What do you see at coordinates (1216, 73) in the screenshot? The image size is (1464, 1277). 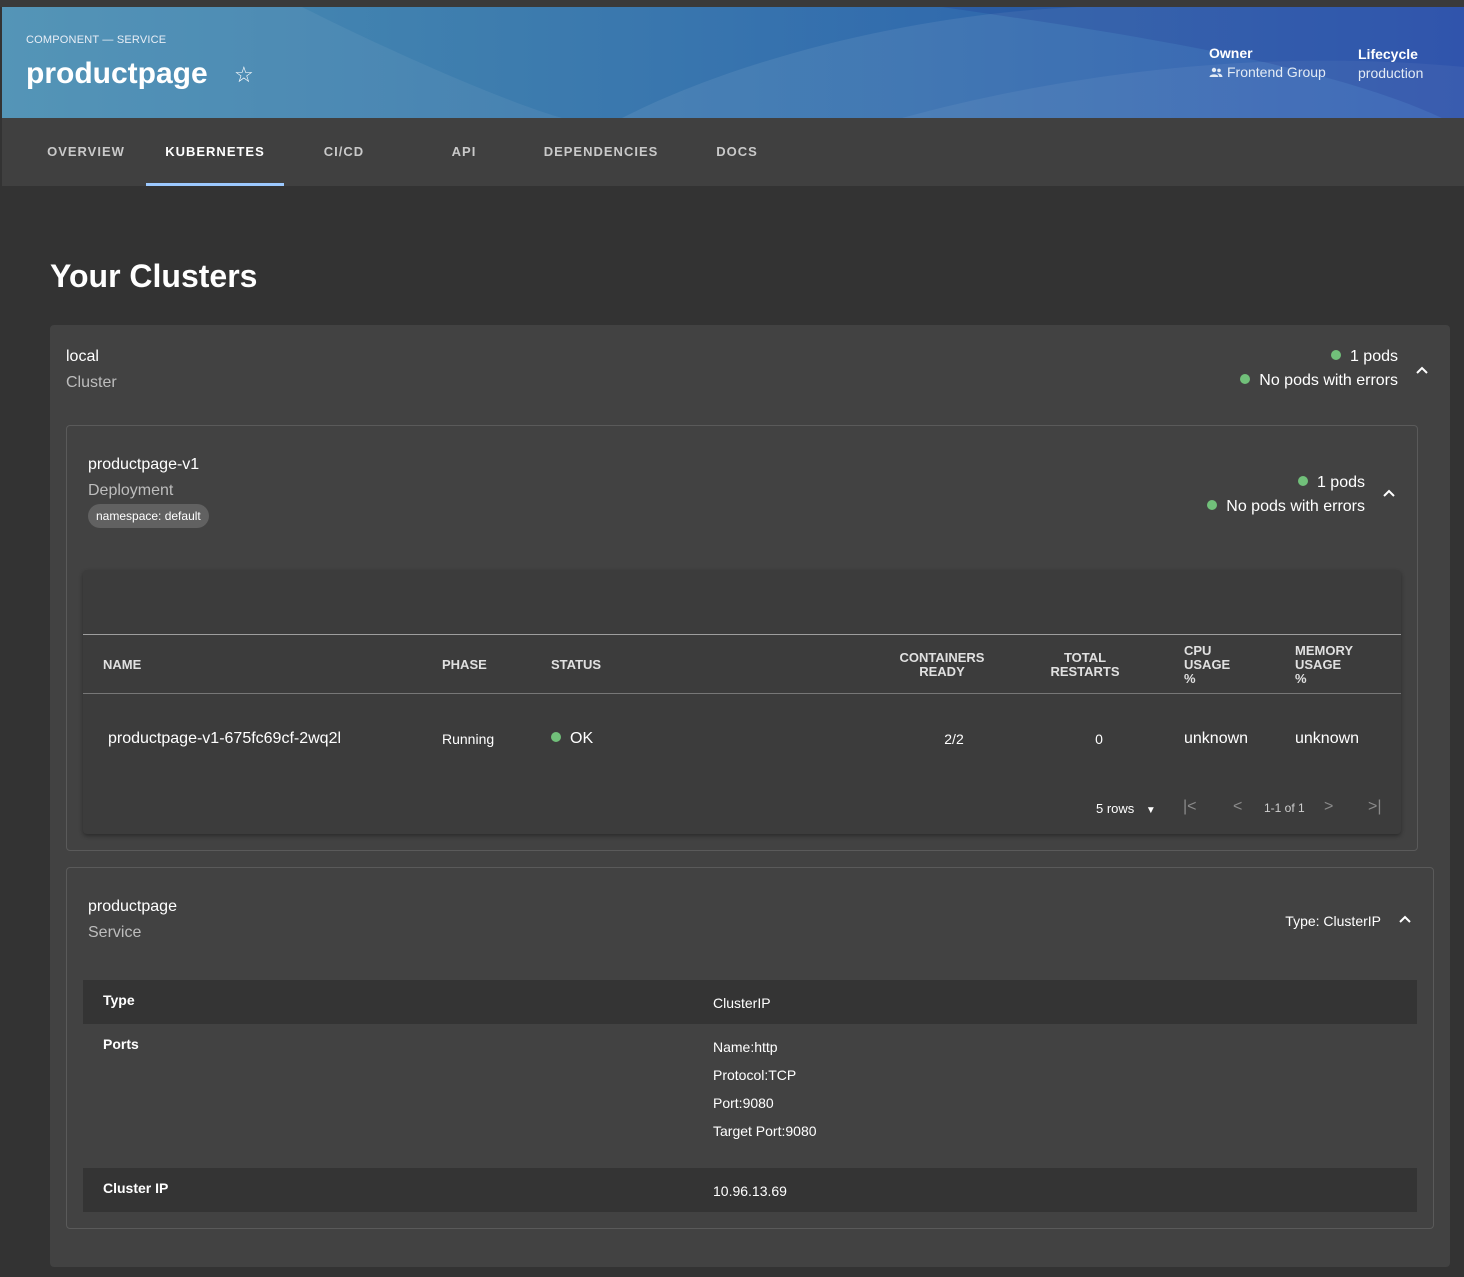 I see `group-icon` at bounding box center [1216, 73].